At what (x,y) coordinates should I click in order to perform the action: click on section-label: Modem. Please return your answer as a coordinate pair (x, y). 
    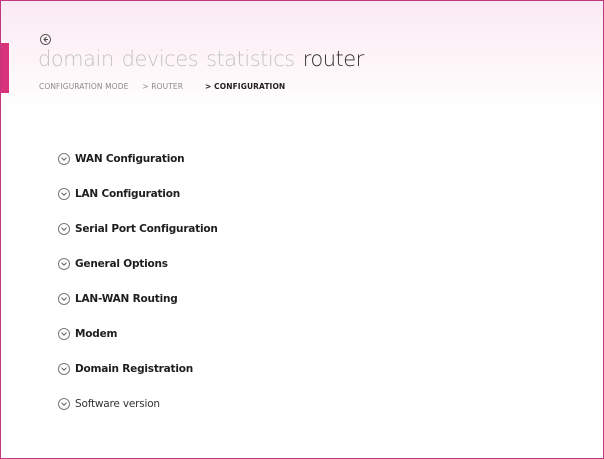
    Looking at the image, I should click on (96, 333).